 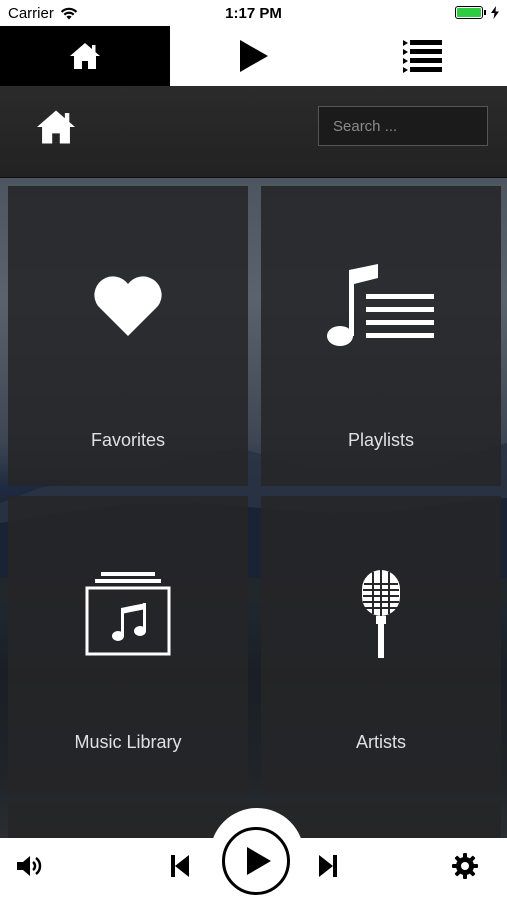 I want to click on battery-icon, so click(x=470, y=12).